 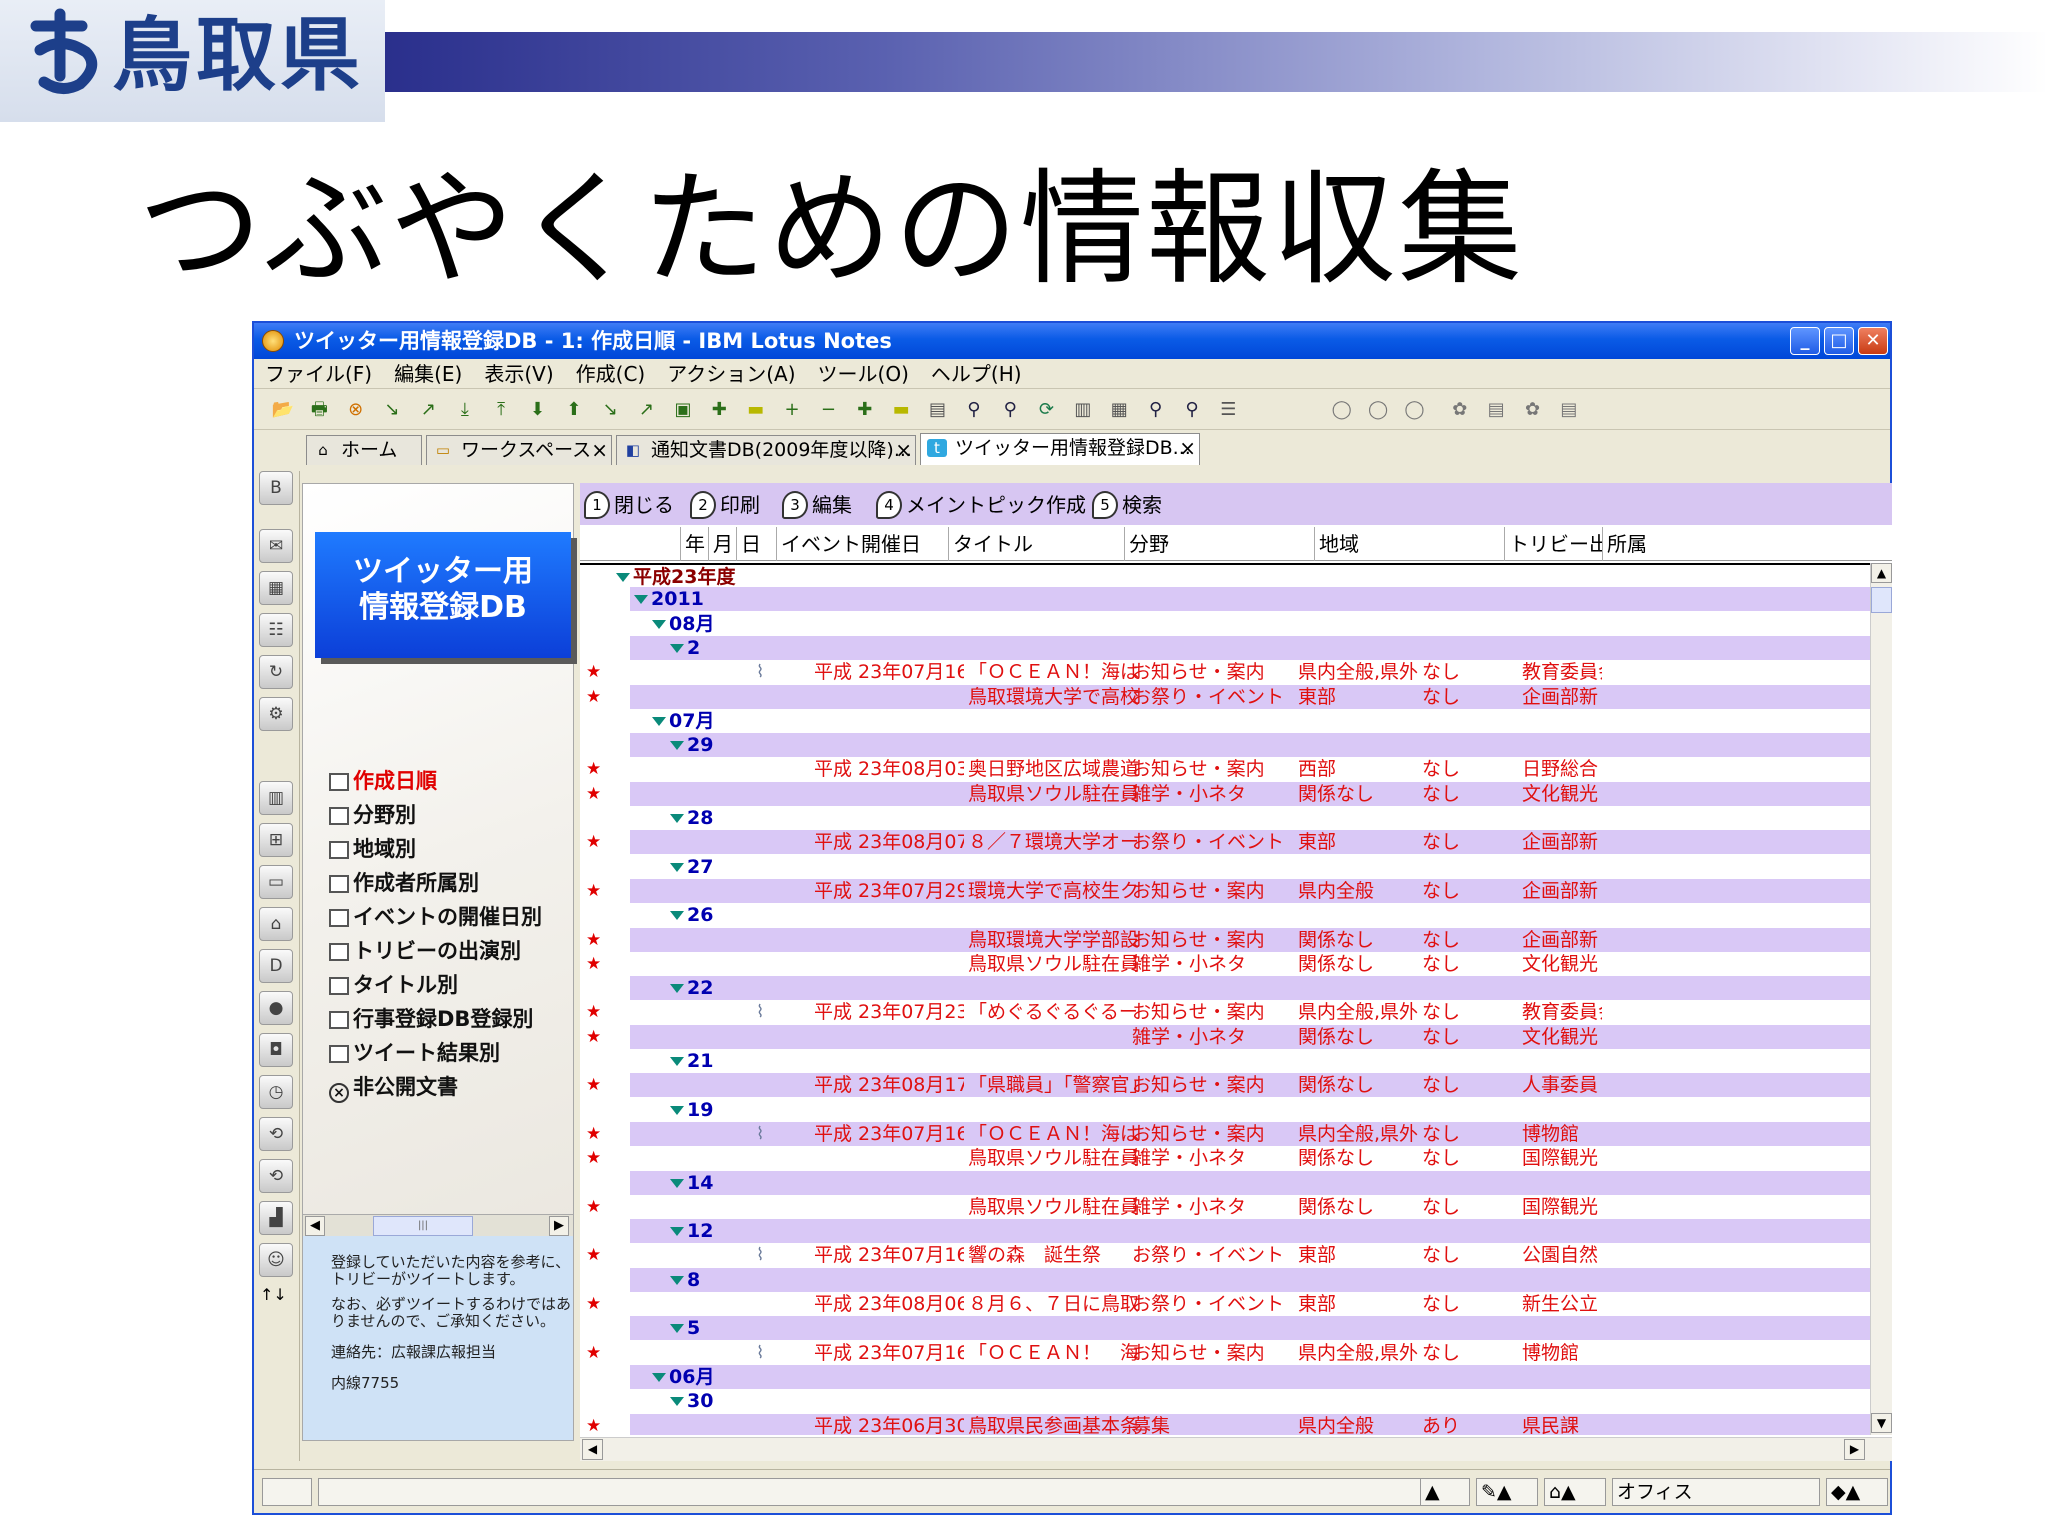 I want to click on action-edit-button: 3 編集, so click(x=816, y=505).